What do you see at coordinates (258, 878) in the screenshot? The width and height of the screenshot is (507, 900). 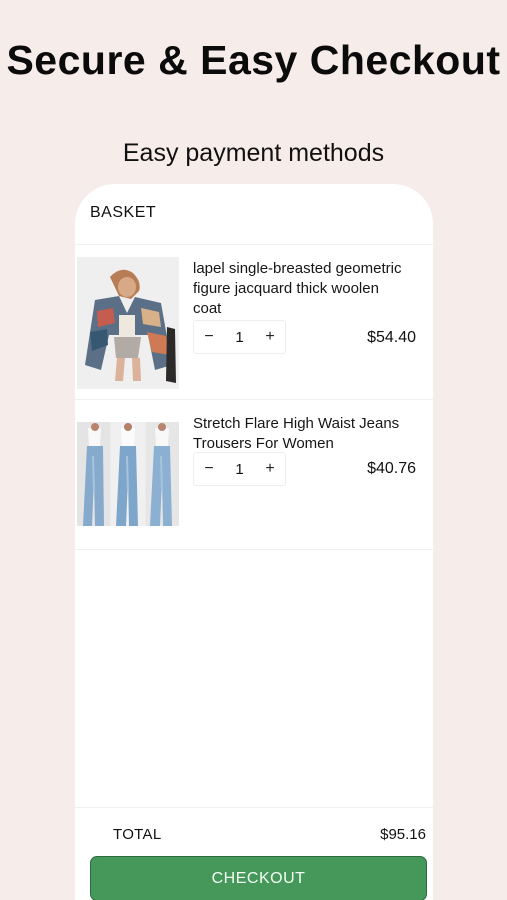 I see `checkout-button: CHECKOUT` at bounding box center [258, 878].